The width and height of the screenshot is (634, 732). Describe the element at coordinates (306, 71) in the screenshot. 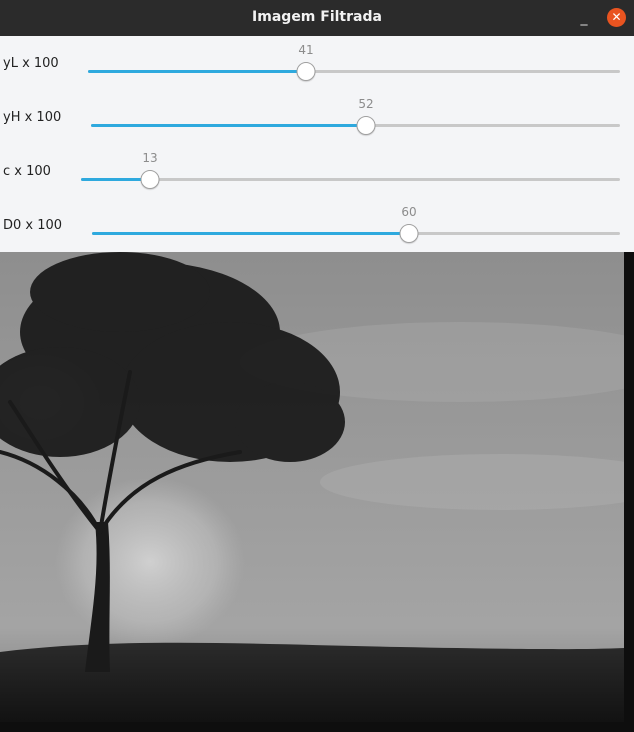

I see `slider-thumb-yl` at that location.